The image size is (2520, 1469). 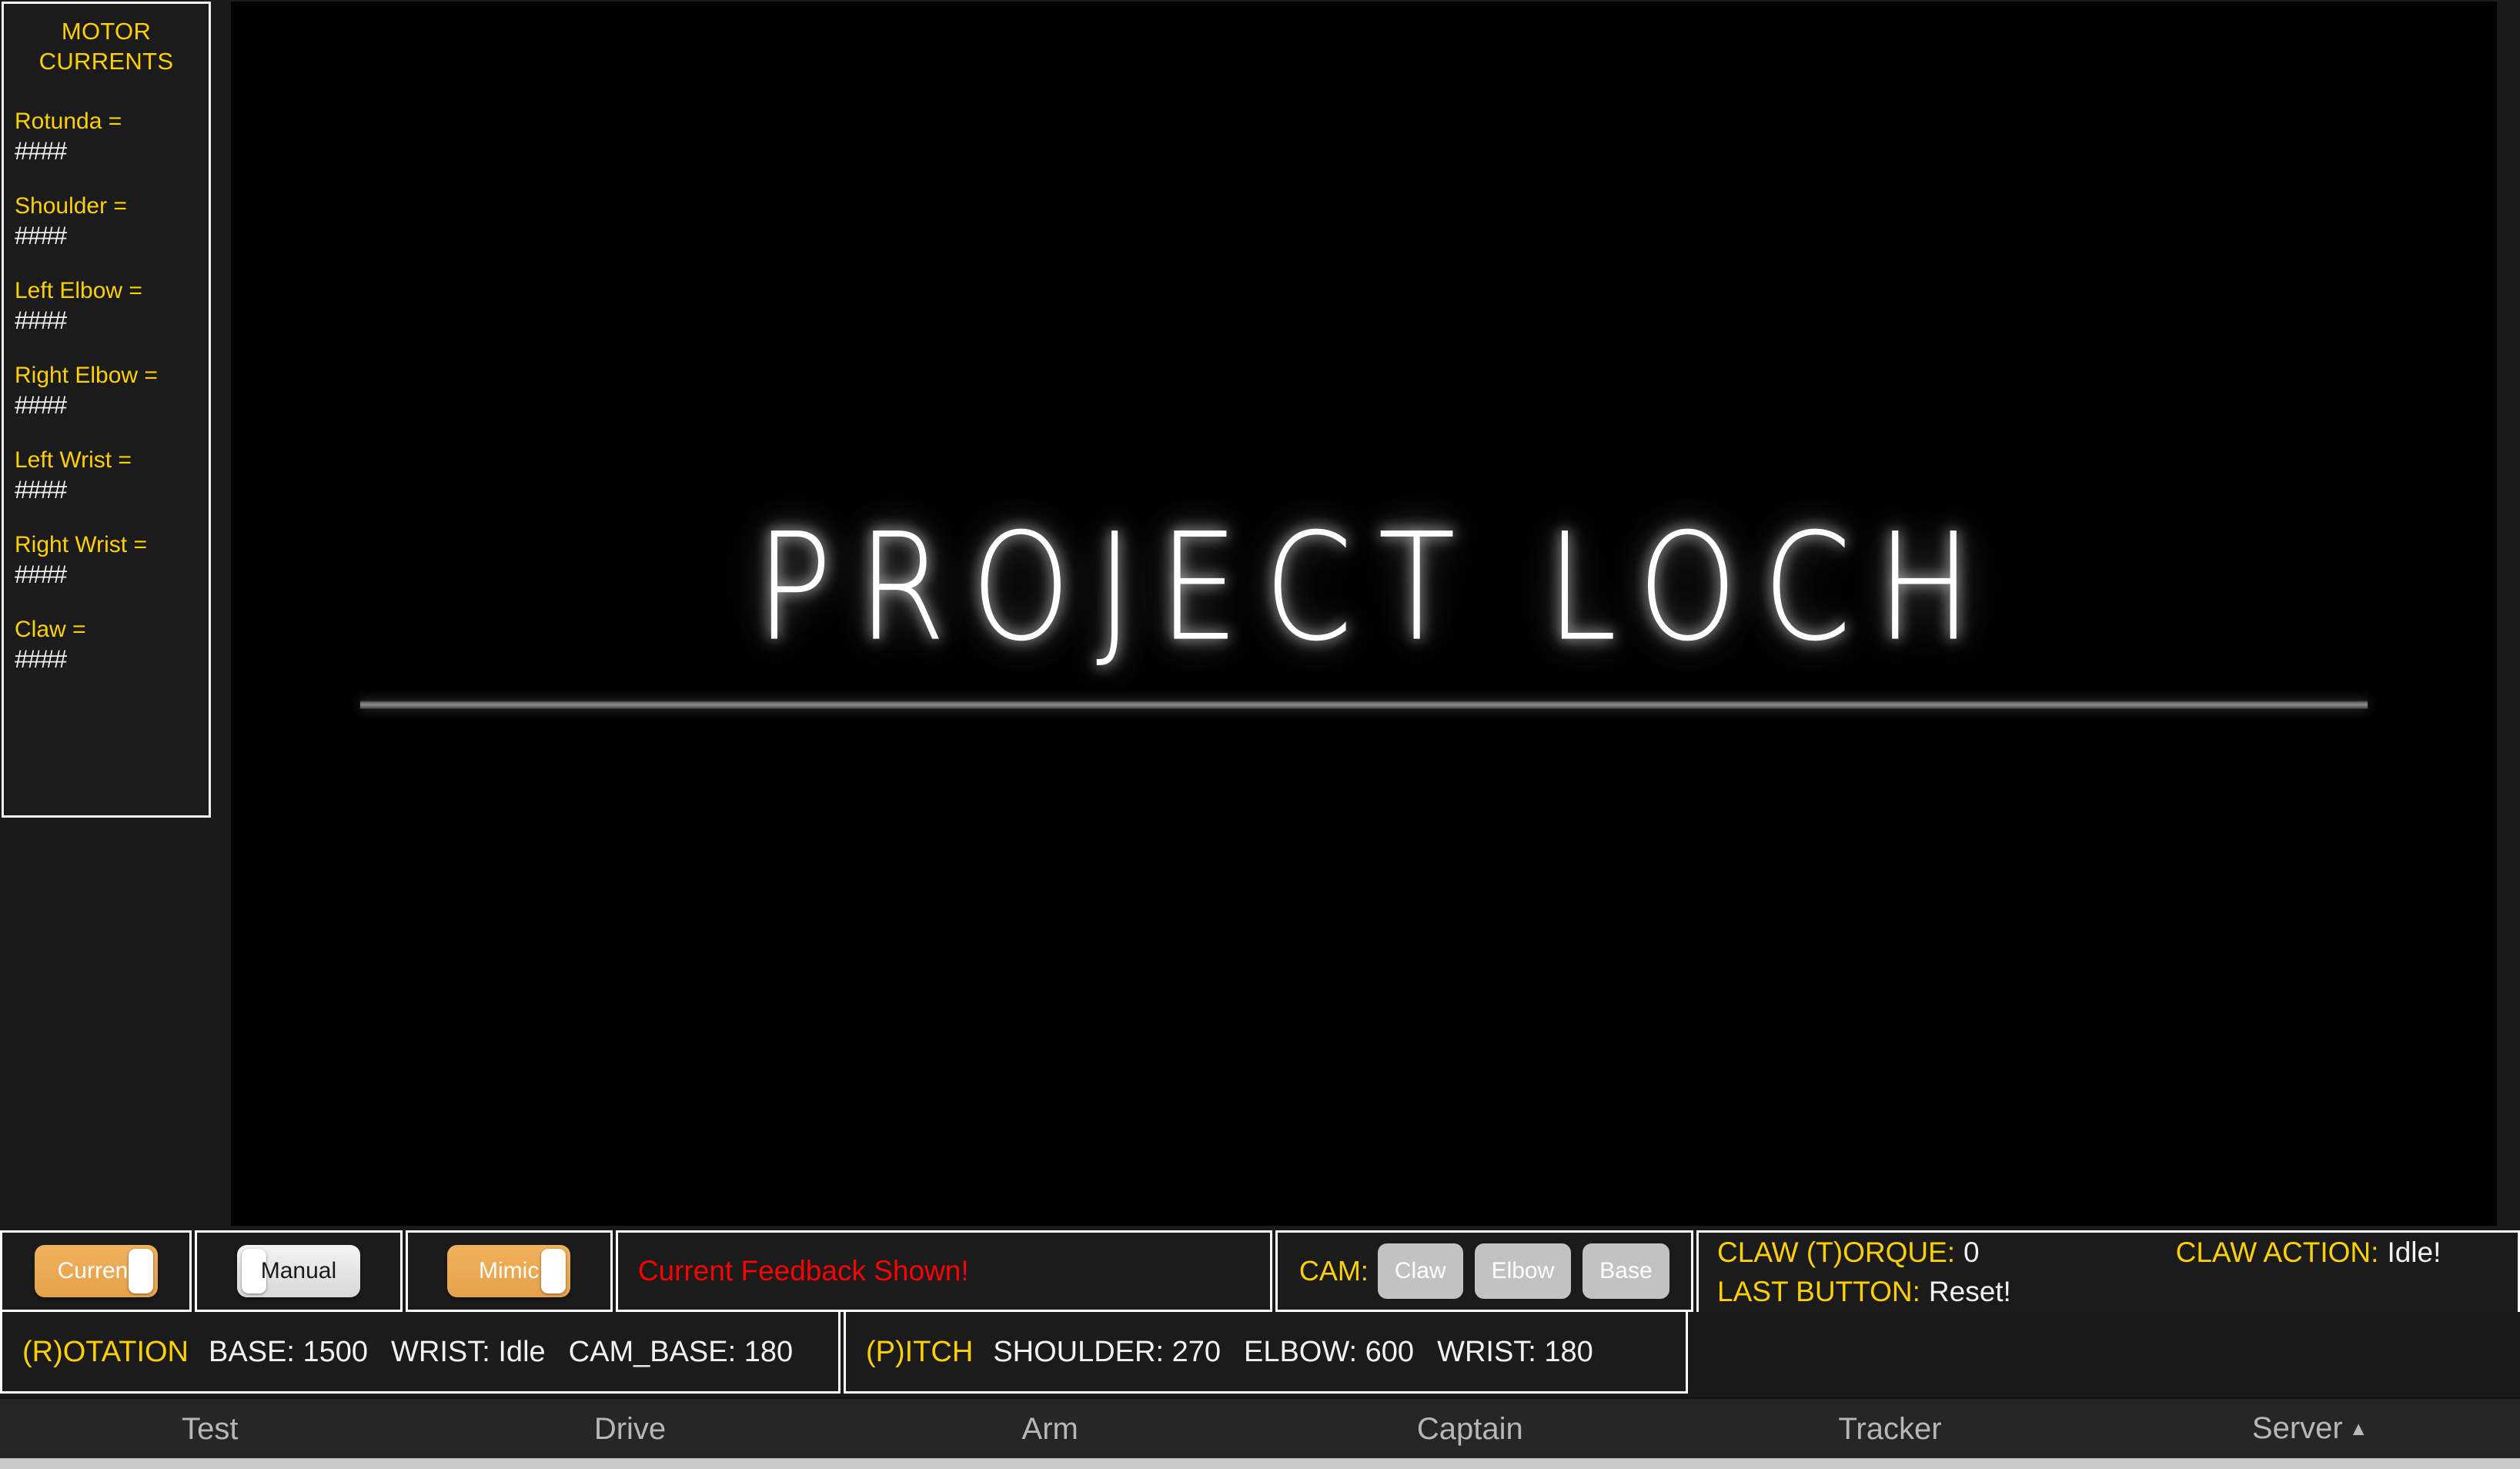 I want to click on tab-captain-label: Captain, so click(x=1469, y=1428).